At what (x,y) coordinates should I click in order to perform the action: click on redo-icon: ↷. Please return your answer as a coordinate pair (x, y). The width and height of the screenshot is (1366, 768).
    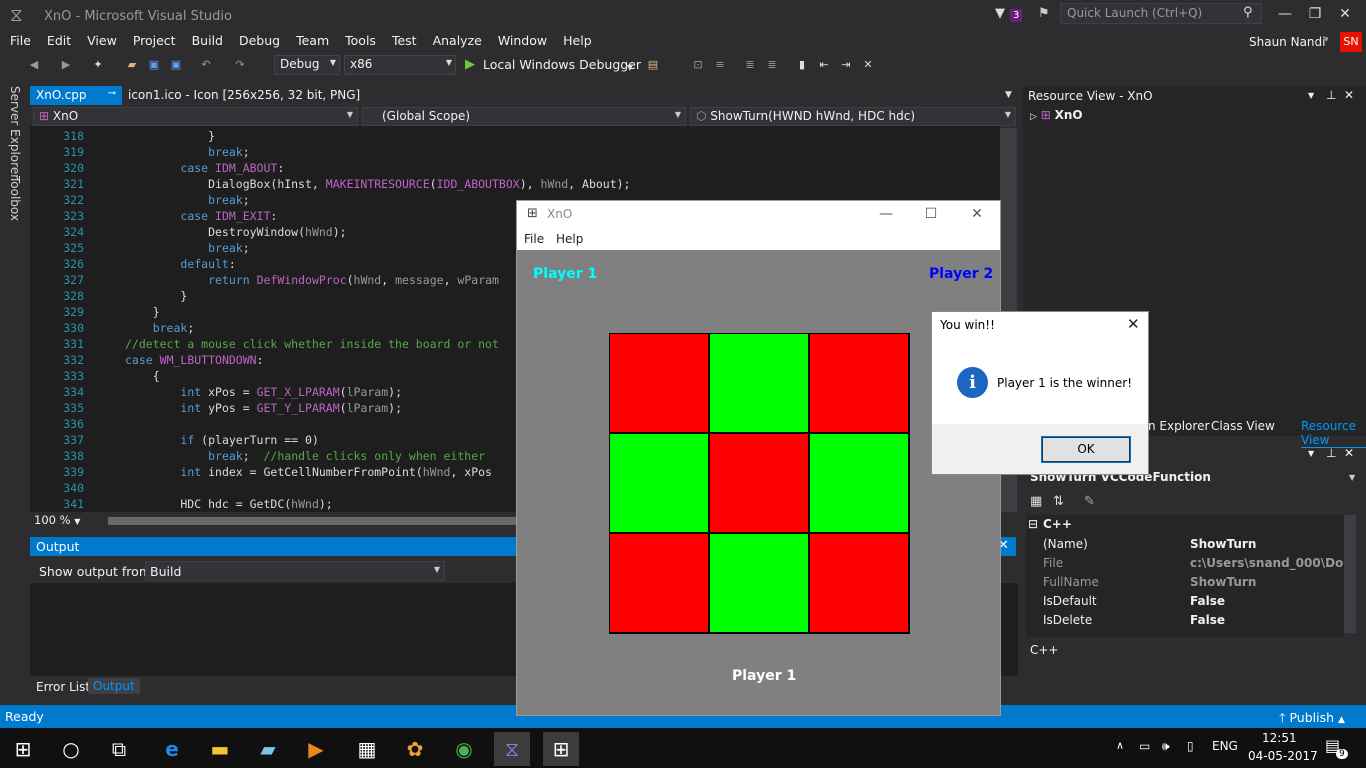
    Looking at the image, I should click on (240, 65).